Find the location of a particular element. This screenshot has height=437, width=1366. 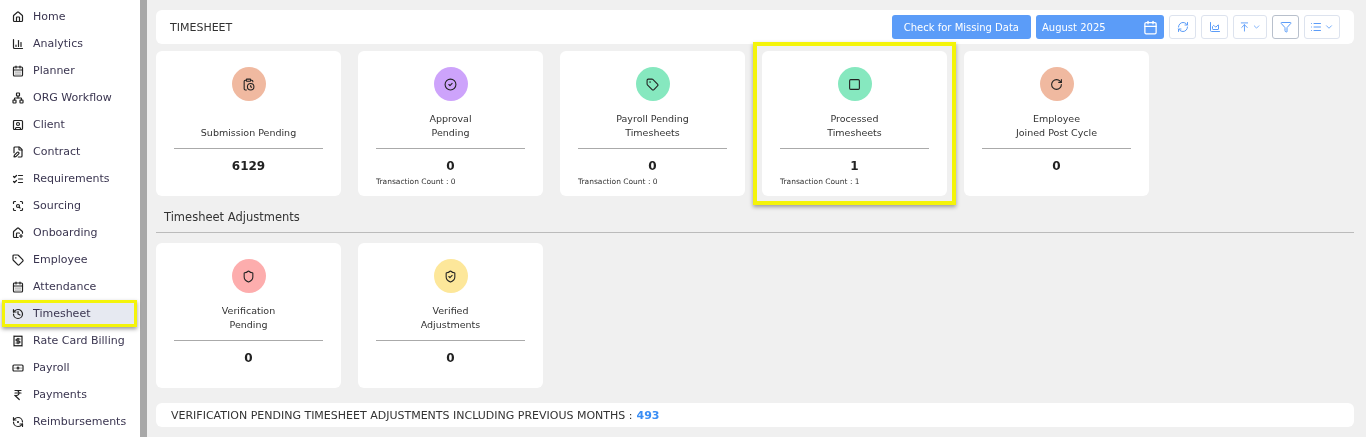

shield-icon is located at coordinates (248, 276).